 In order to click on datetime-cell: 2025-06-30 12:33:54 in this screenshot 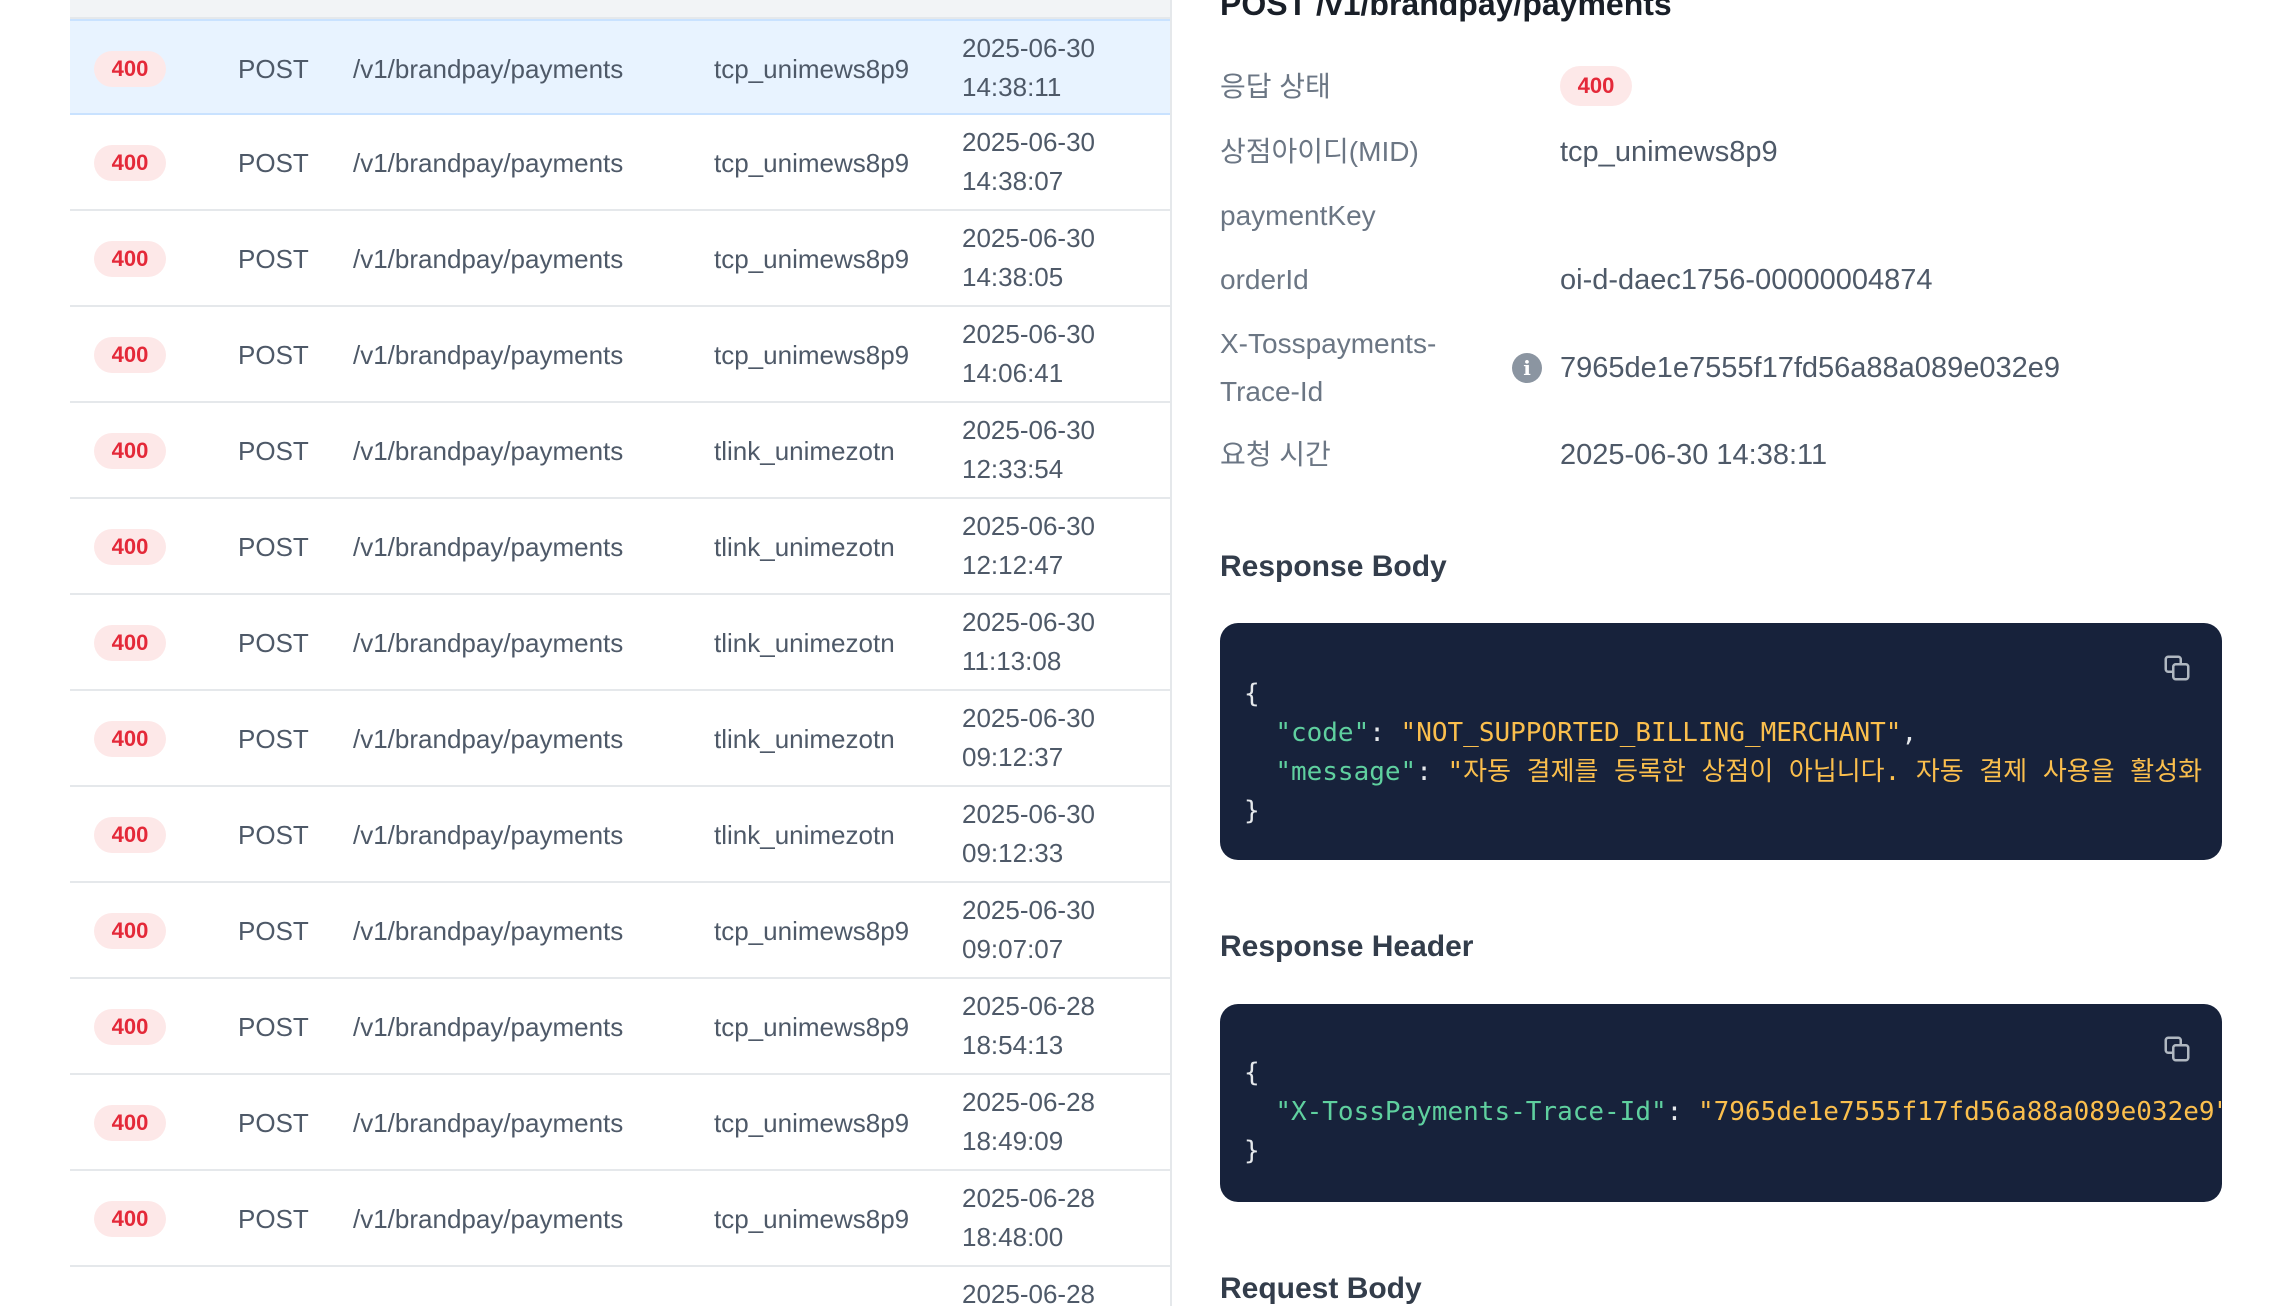, I will do `click(1028, 450)`.